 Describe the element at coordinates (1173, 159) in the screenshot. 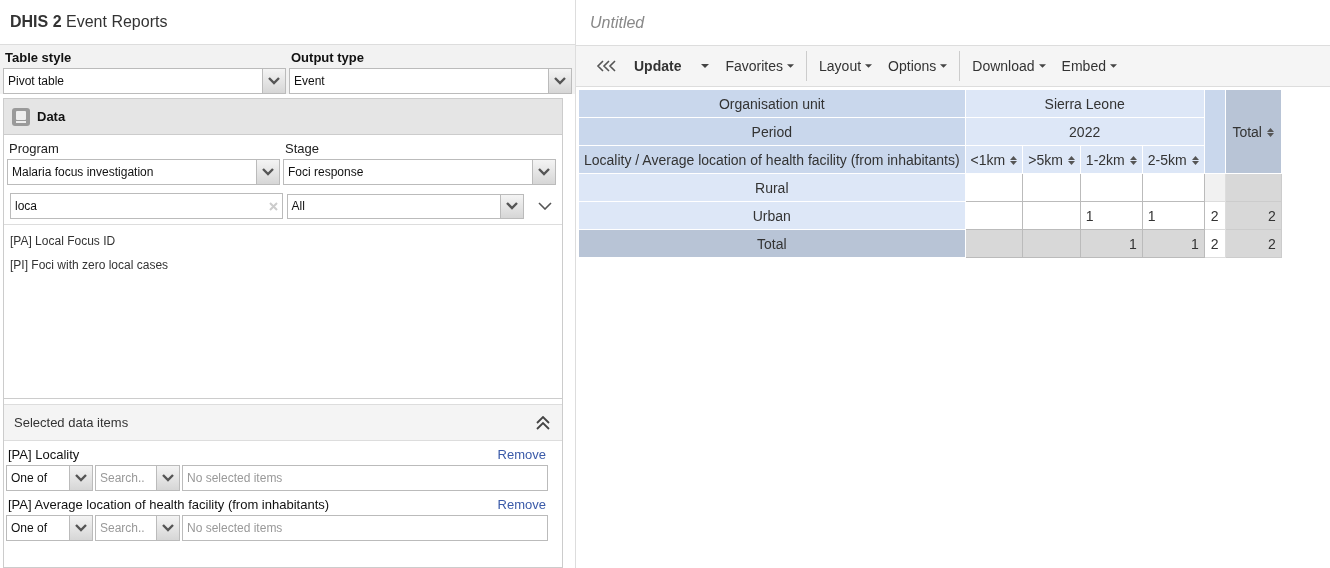

I see `header-cell: 2-5km` at that location.